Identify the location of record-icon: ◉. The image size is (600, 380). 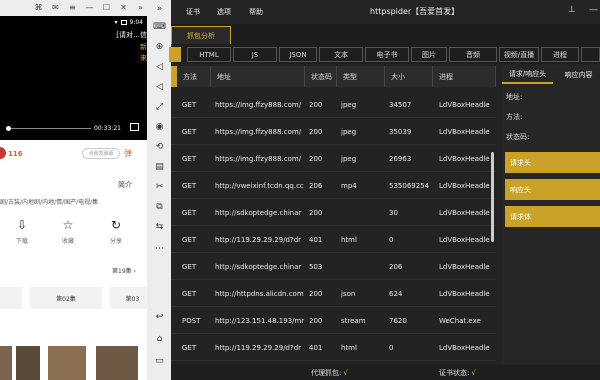
(159, 127).